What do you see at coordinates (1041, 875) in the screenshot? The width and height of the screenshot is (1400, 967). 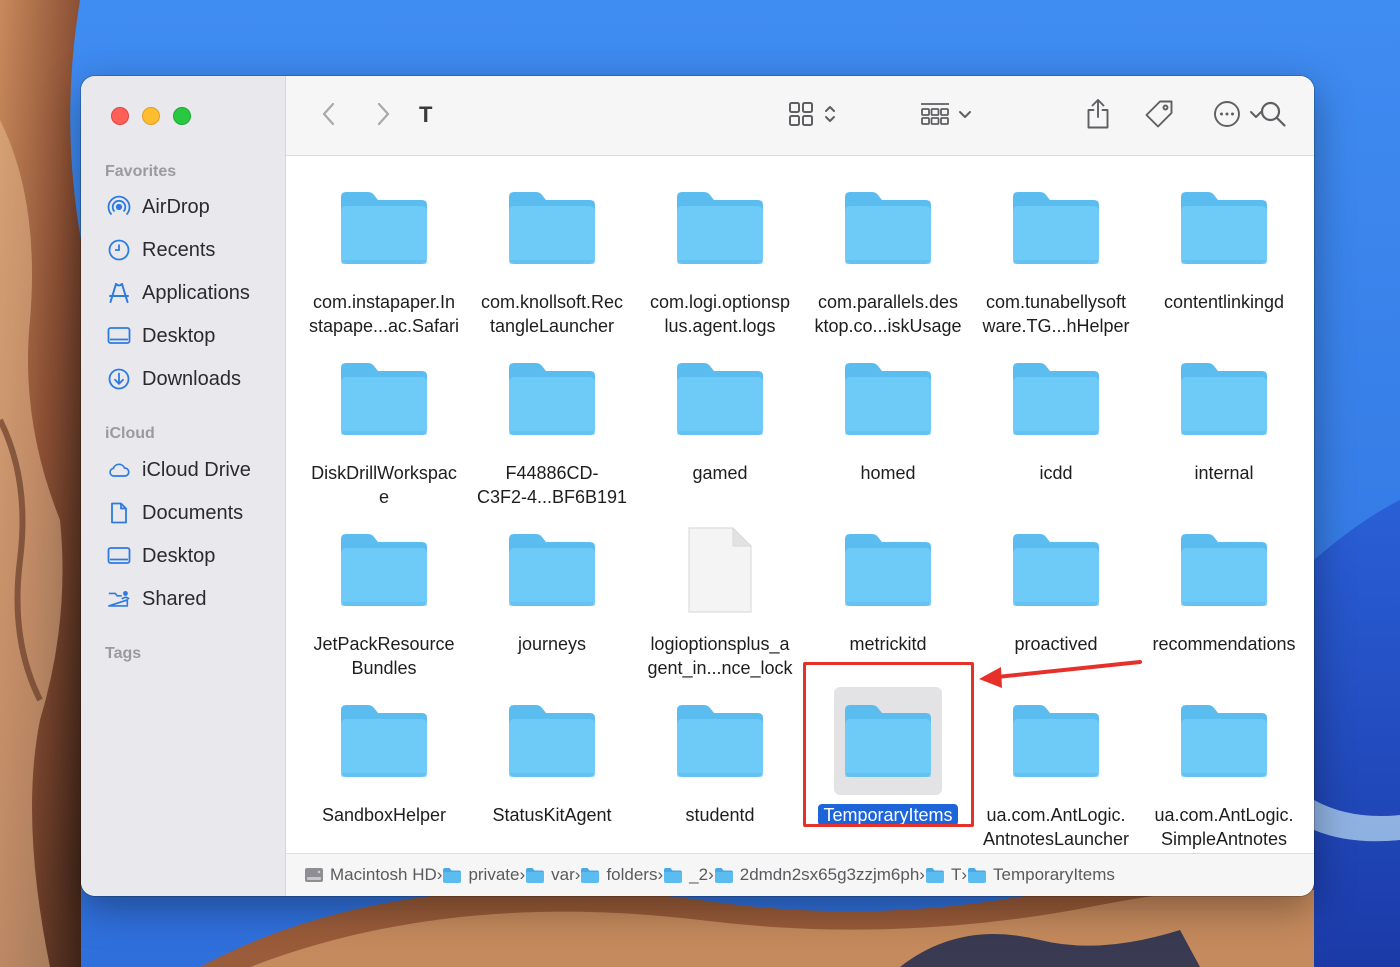 I see `path-crumb: TemporaryItems` at bounding box center [1041, 875].